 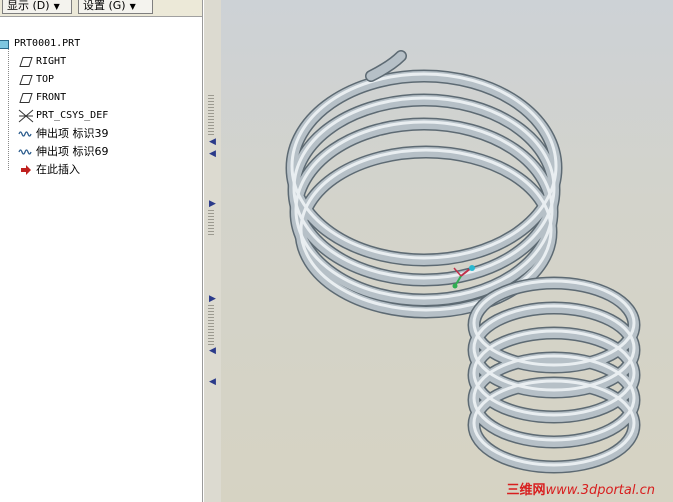 I want to click on tree-item-label: PRT0001.PRT, so click(x=47, y=43).